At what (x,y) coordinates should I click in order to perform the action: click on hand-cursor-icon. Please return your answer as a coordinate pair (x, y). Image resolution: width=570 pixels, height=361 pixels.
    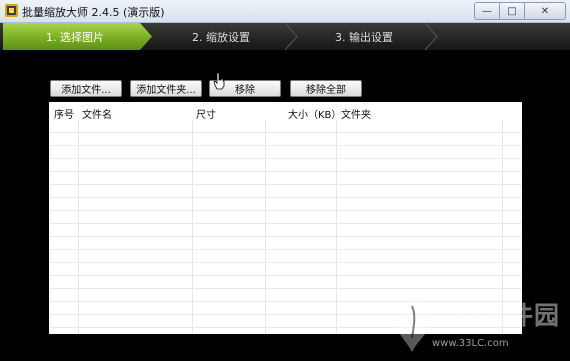
    Looking at the image, I should click on (219, 81).